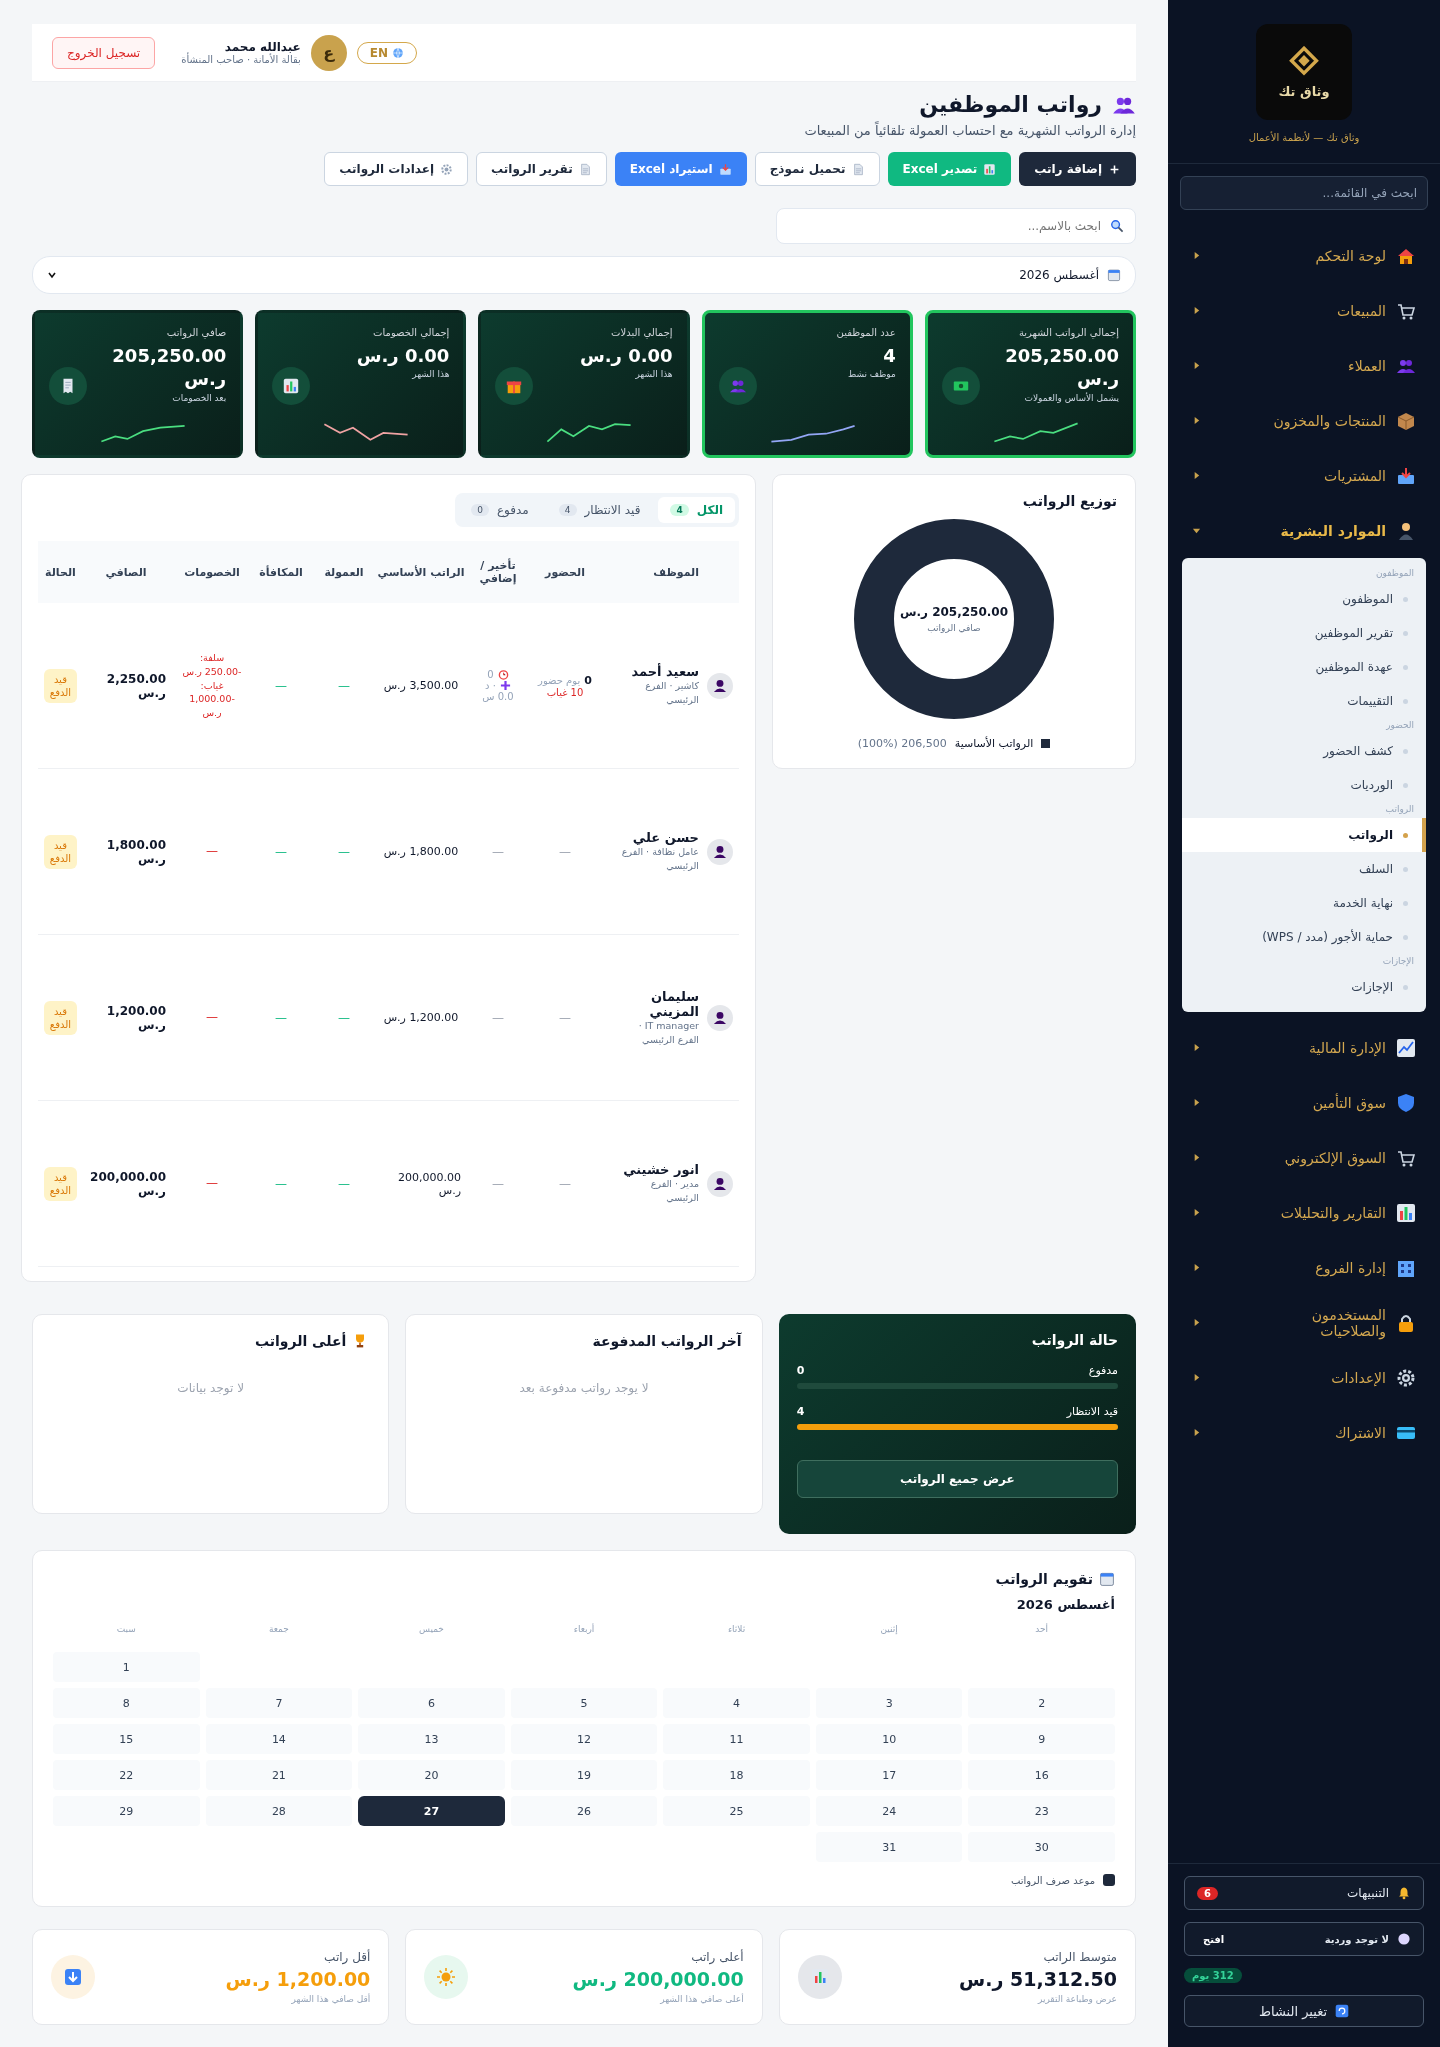  I want to click on calendar-day: 10, so click(889, 1739).